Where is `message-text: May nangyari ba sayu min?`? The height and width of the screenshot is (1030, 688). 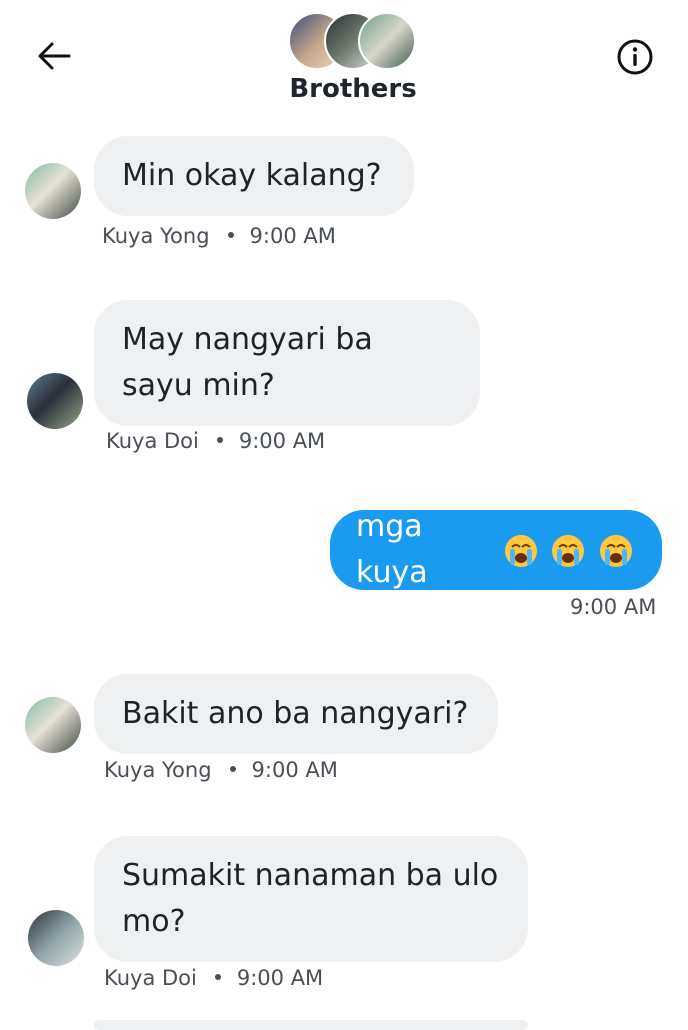 message-text: May nangyari ba sayu min? is located at coordinates (247, 362).